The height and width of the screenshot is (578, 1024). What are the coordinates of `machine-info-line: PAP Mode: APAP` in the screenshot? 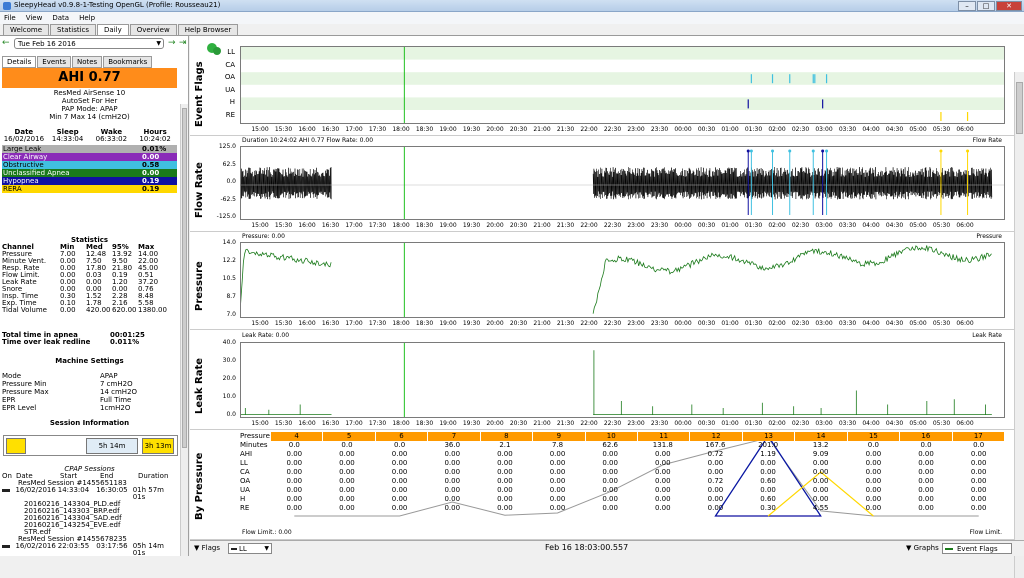 It's located at (89, 109).